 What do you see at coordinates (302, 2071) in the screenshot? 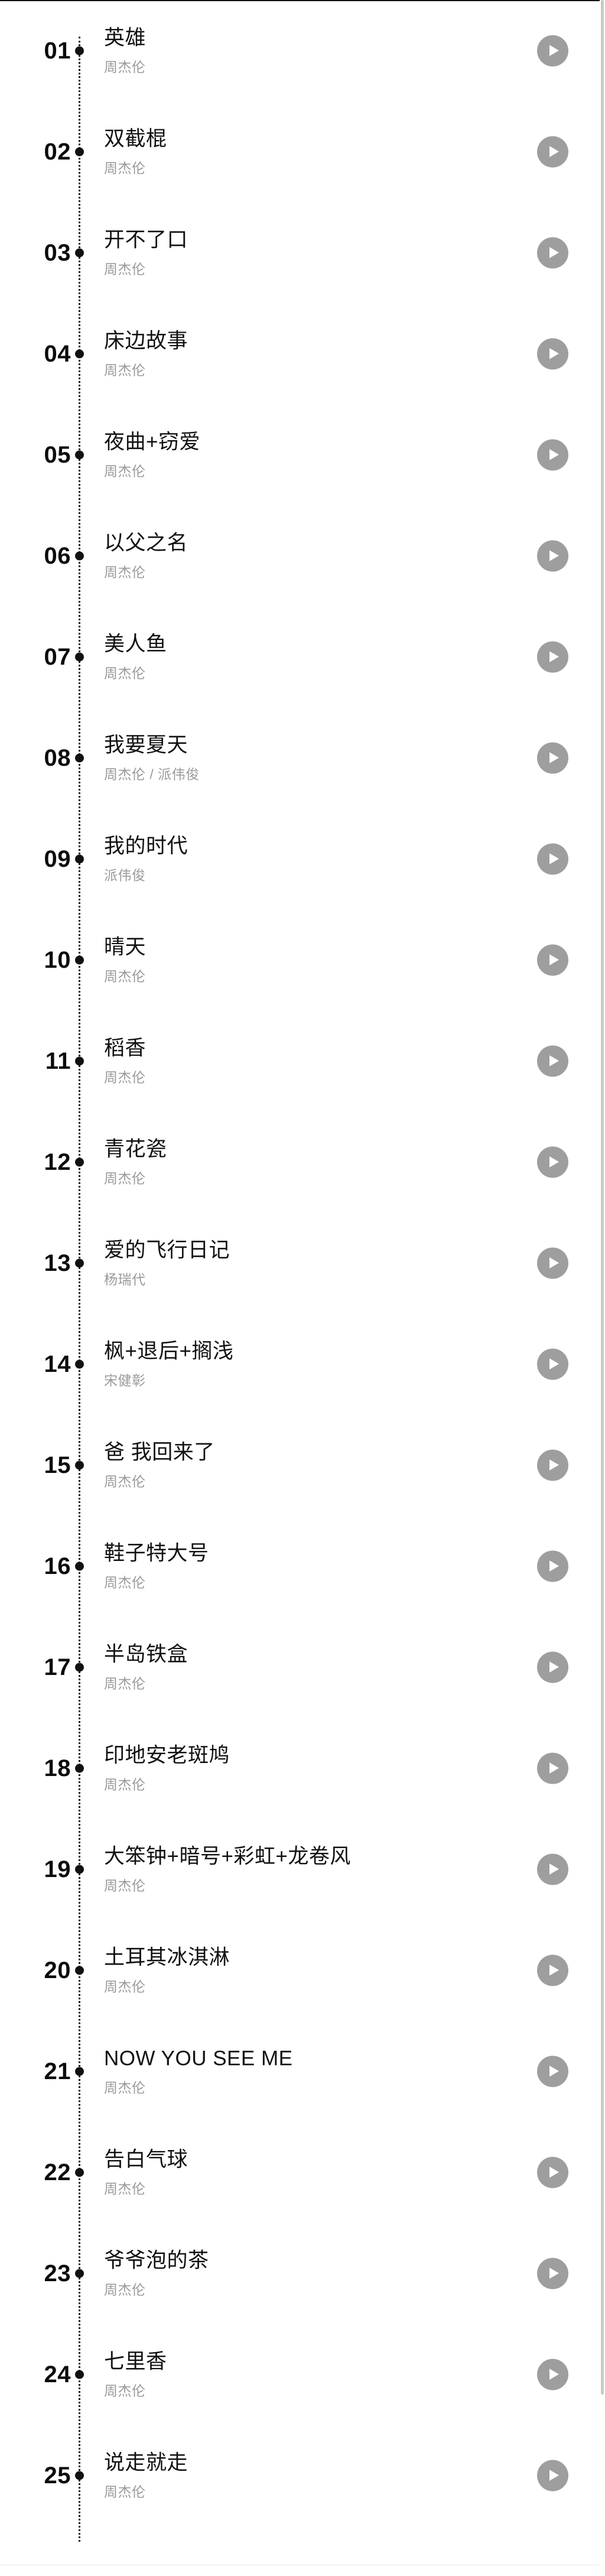
I see `track-row: 21 NOW YOU SEE ME 周杰伦` at bounding box center [302, 2071].